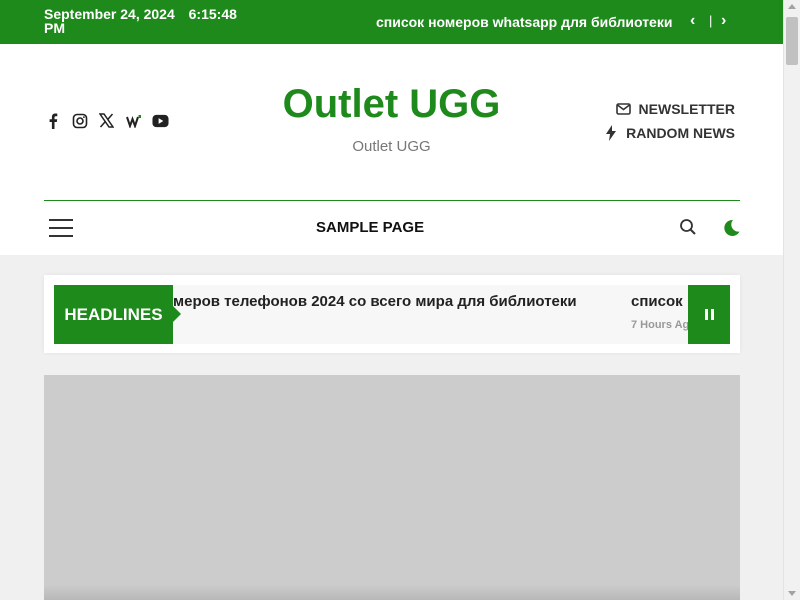 Image resolution: width=800 pixels, height=600 pixels. Describe the element at coordinates (370, 227) in the screenshot. I see `nav-item-sample-page: SAMPLE PAGE` at that location.